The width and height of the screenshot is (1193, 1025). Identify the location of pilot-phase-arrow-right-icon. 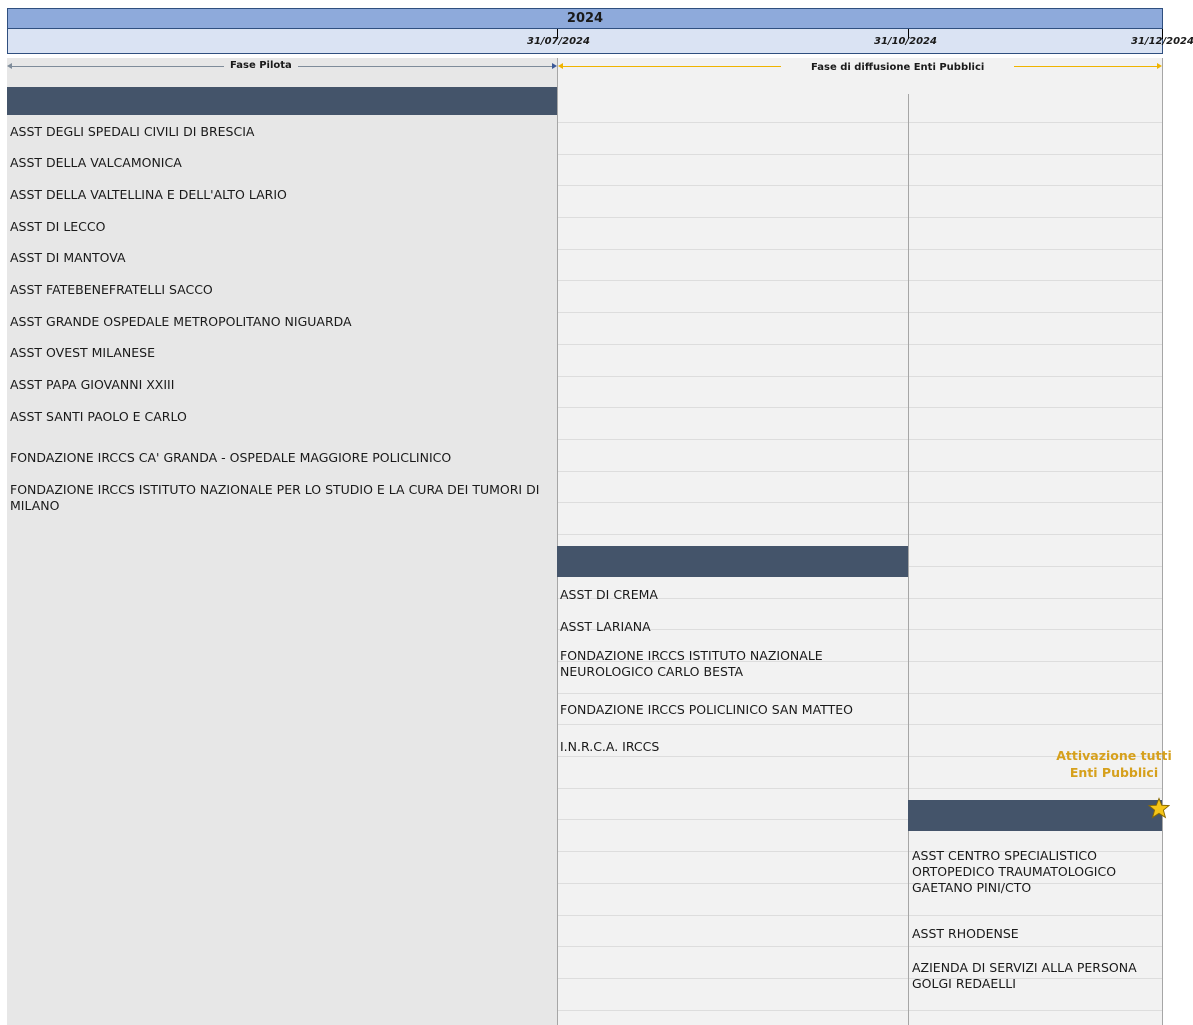
(554, 66).